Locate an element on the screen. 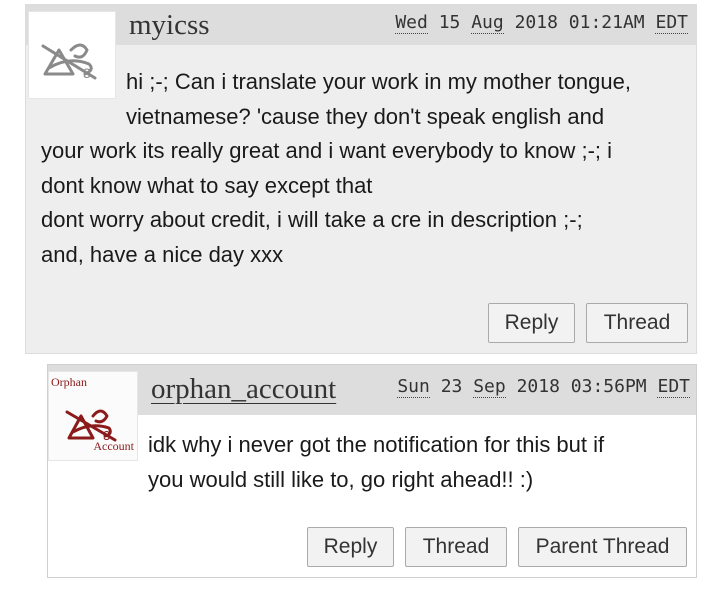  comment-date: Wed 15 Aug 2018 01:21AM EDT is located at coordinates (541, 23).